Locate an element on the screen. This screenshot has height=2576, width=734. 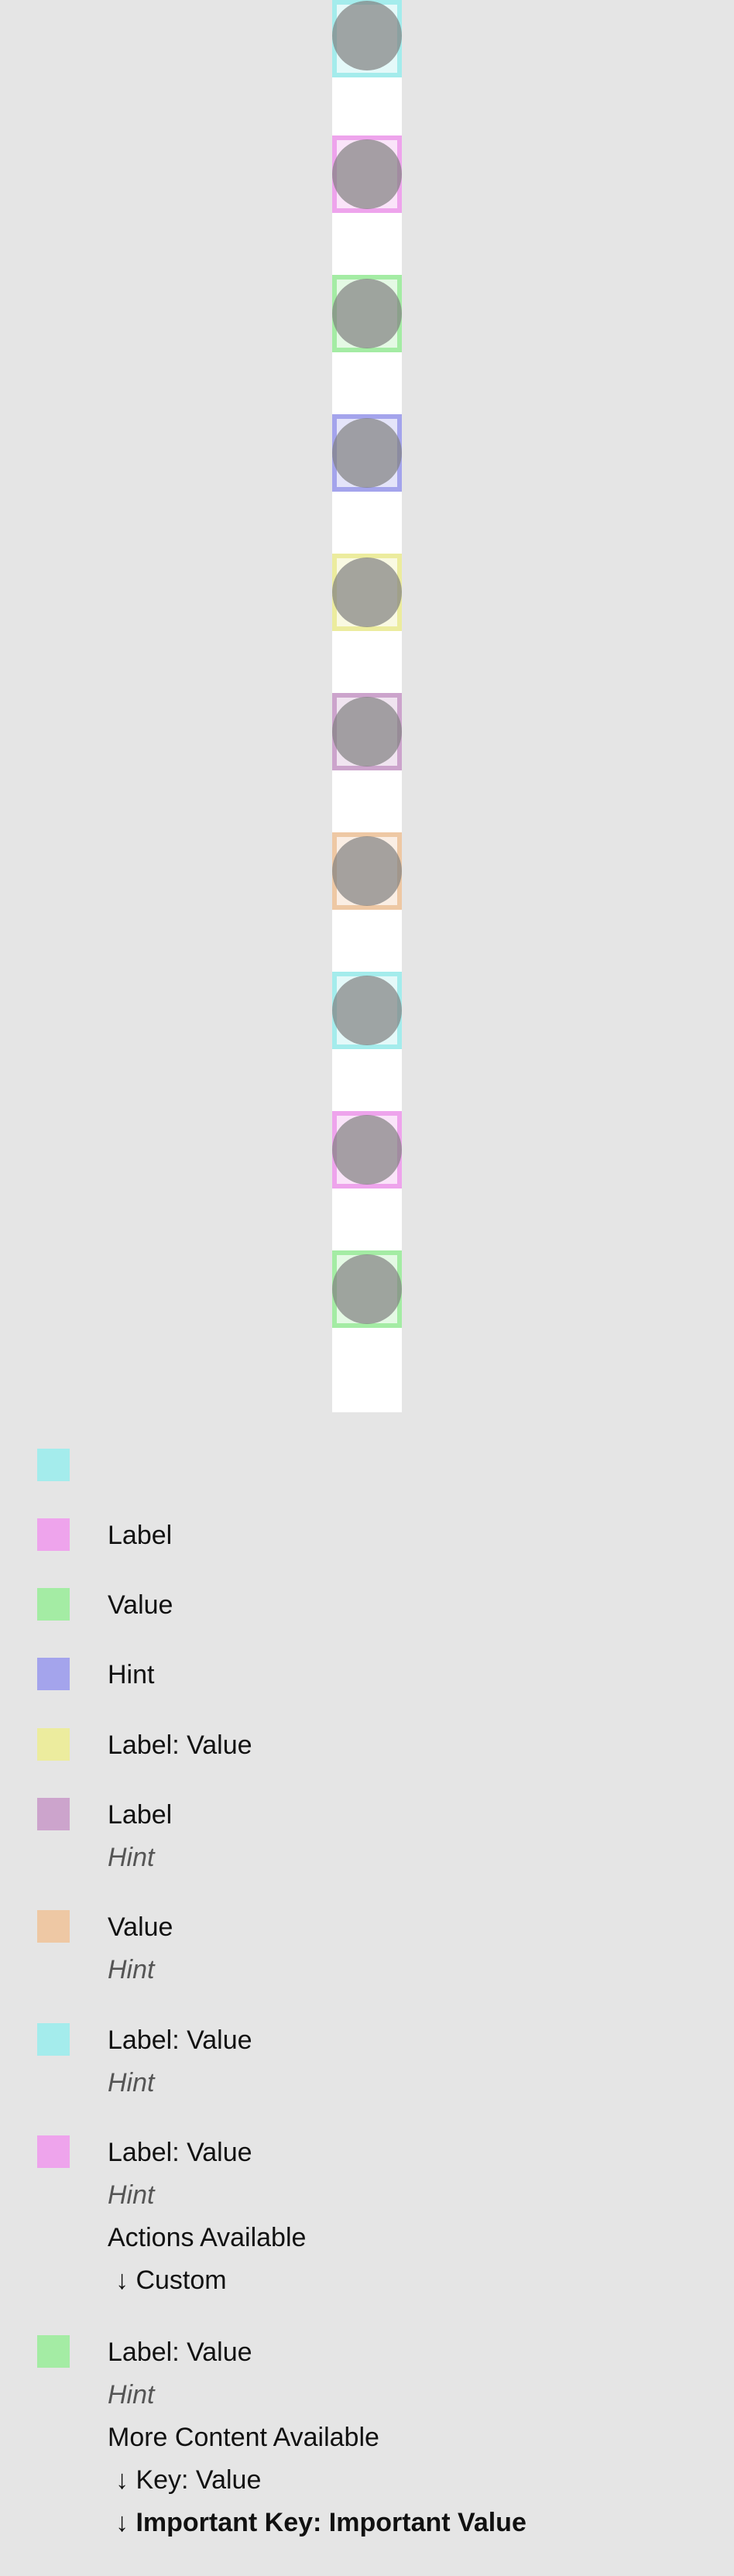
content-item: ↓ Key: Value is located at coordinates (188, 2480).